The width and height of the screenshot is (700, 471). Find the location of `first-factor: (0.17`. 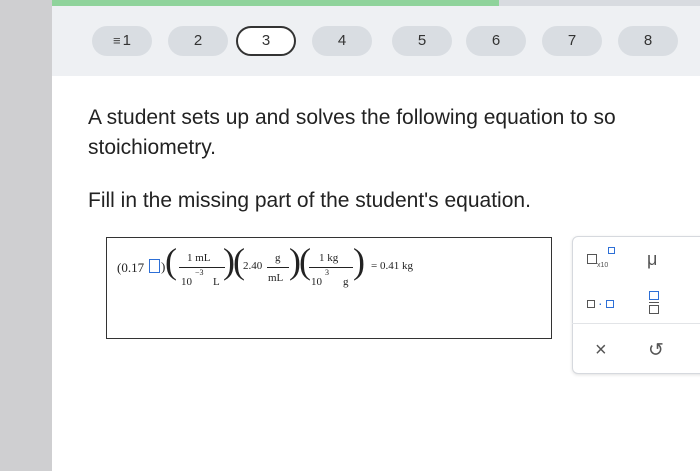

first-factor: (0.17 is located at coordinates (131, 267).